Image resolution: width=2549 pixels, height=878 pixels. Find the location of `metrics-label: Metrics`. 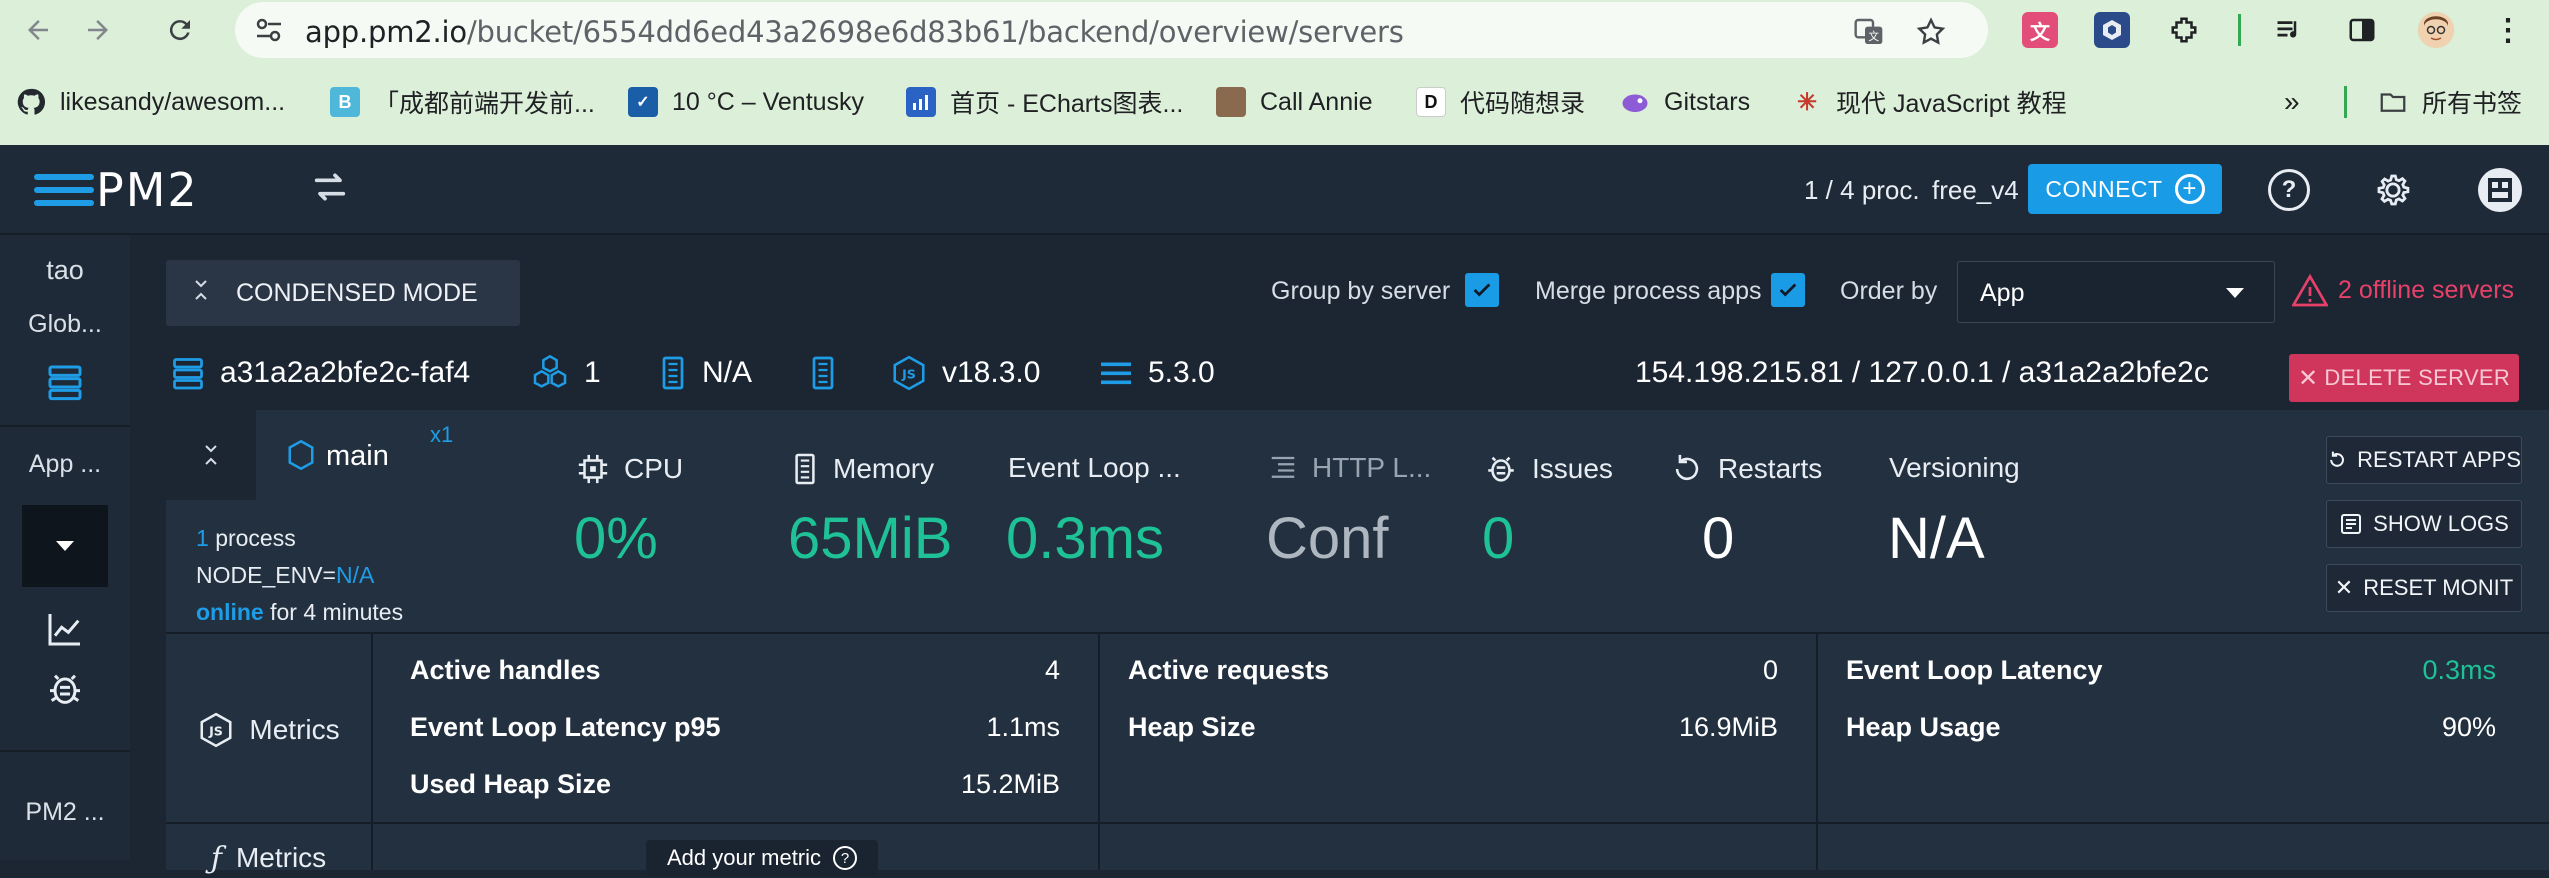

metrics-label: Metrics is located at coordinates (294, 729).